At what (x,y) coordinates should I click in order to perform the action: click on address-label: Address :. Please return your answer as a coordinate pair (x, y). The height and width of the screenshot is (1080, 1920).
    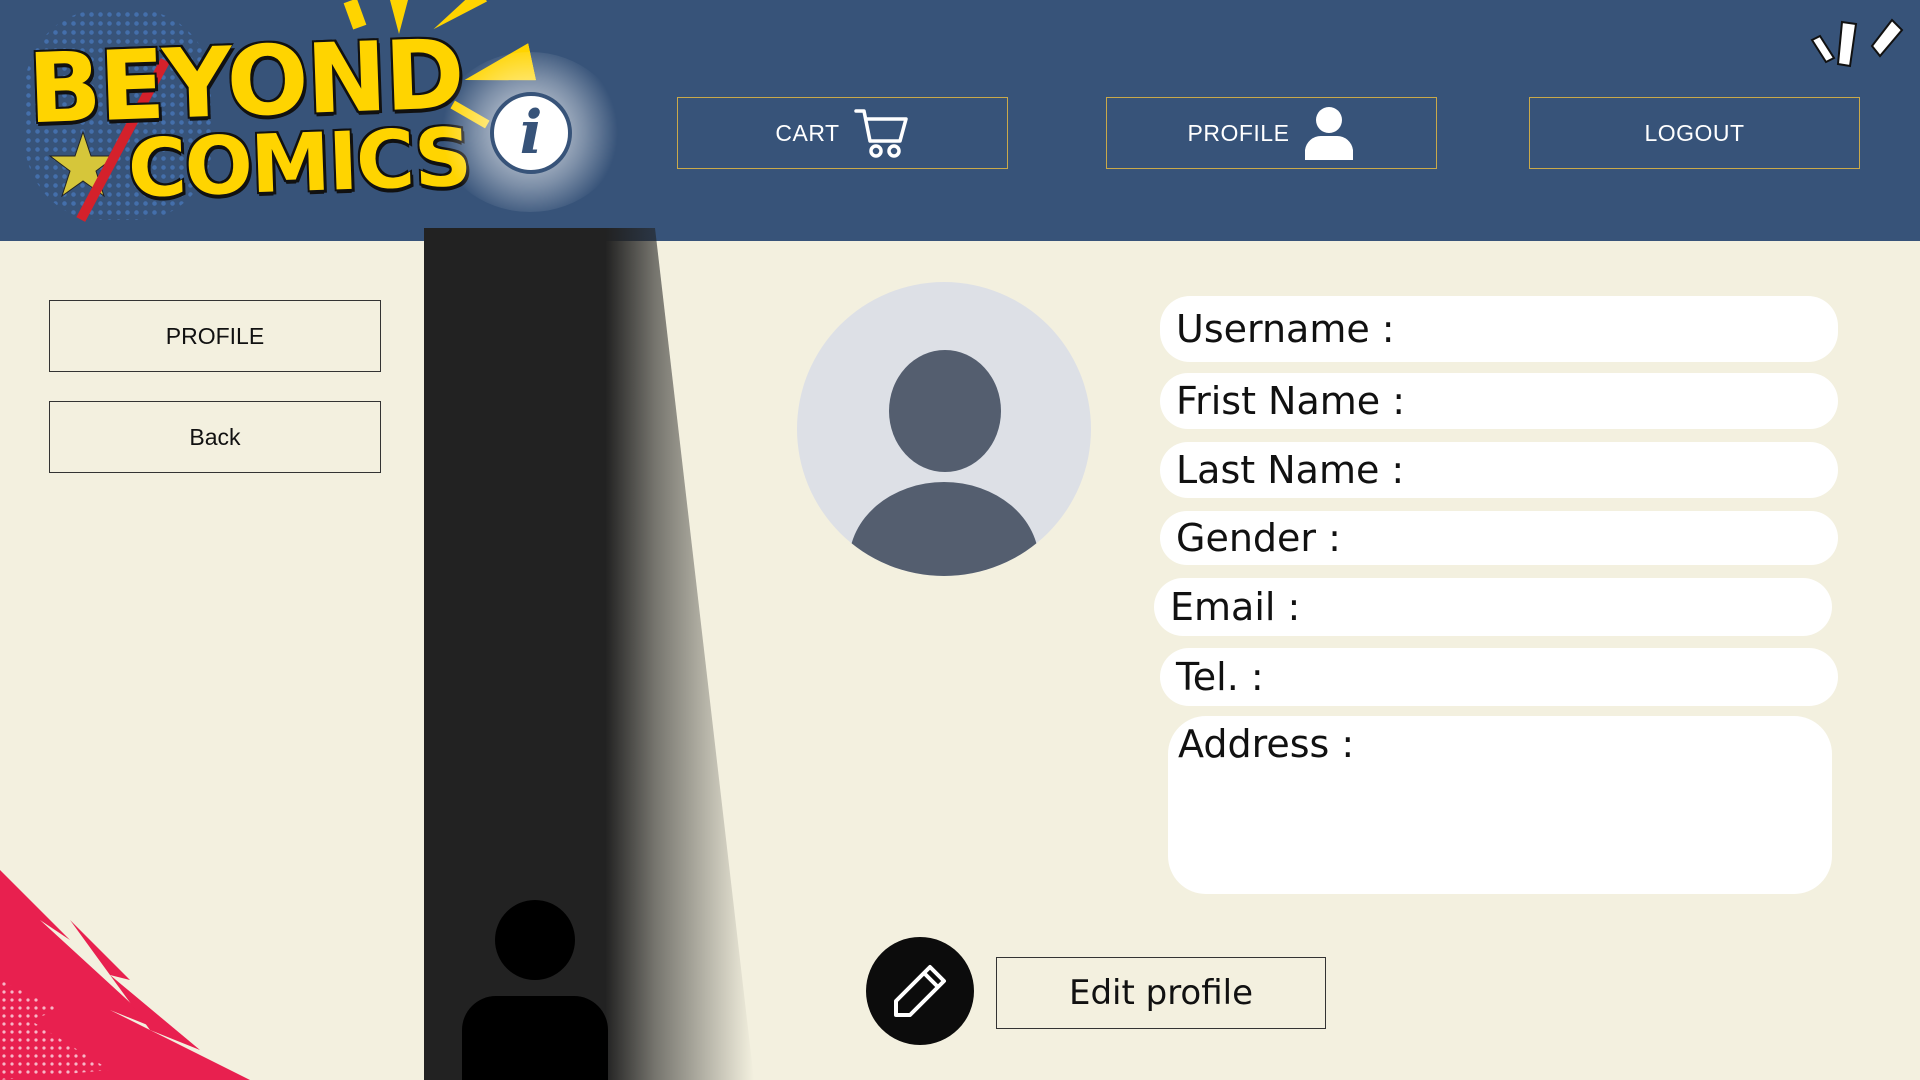
    Looking at the image, I should click on (1266, 744).